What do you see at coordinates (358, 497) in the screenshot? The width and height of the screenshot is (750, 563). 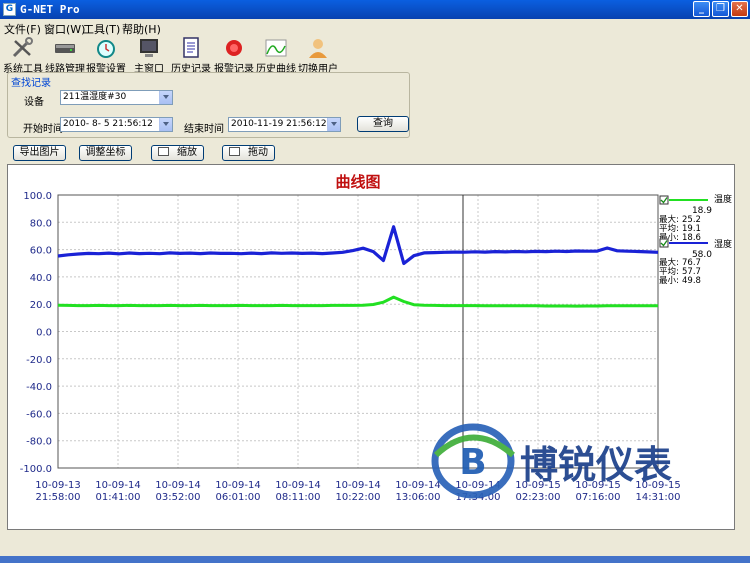 I see `x-tick-time: 10:22:00` at bounding box center [358, 497].